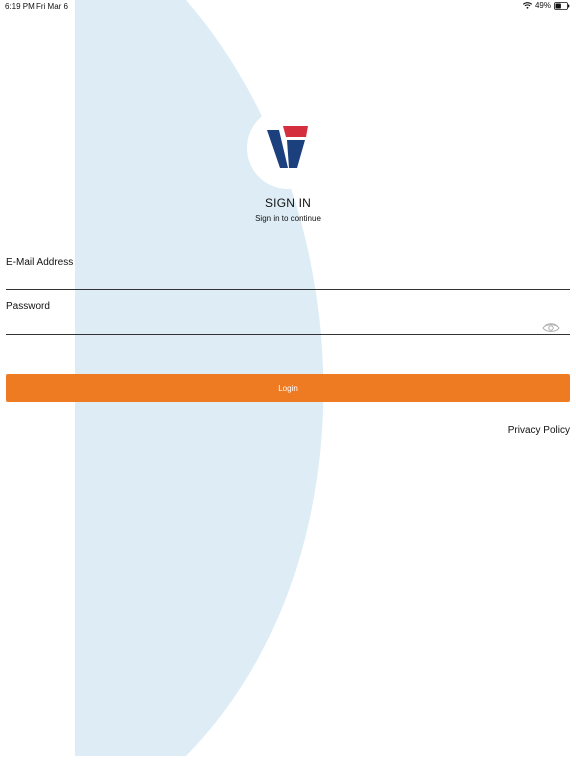  What do you see at coordinates (288, 203) in the screenshot?
I see `page-title: SIGN IN` at bounding box center [288, 203].